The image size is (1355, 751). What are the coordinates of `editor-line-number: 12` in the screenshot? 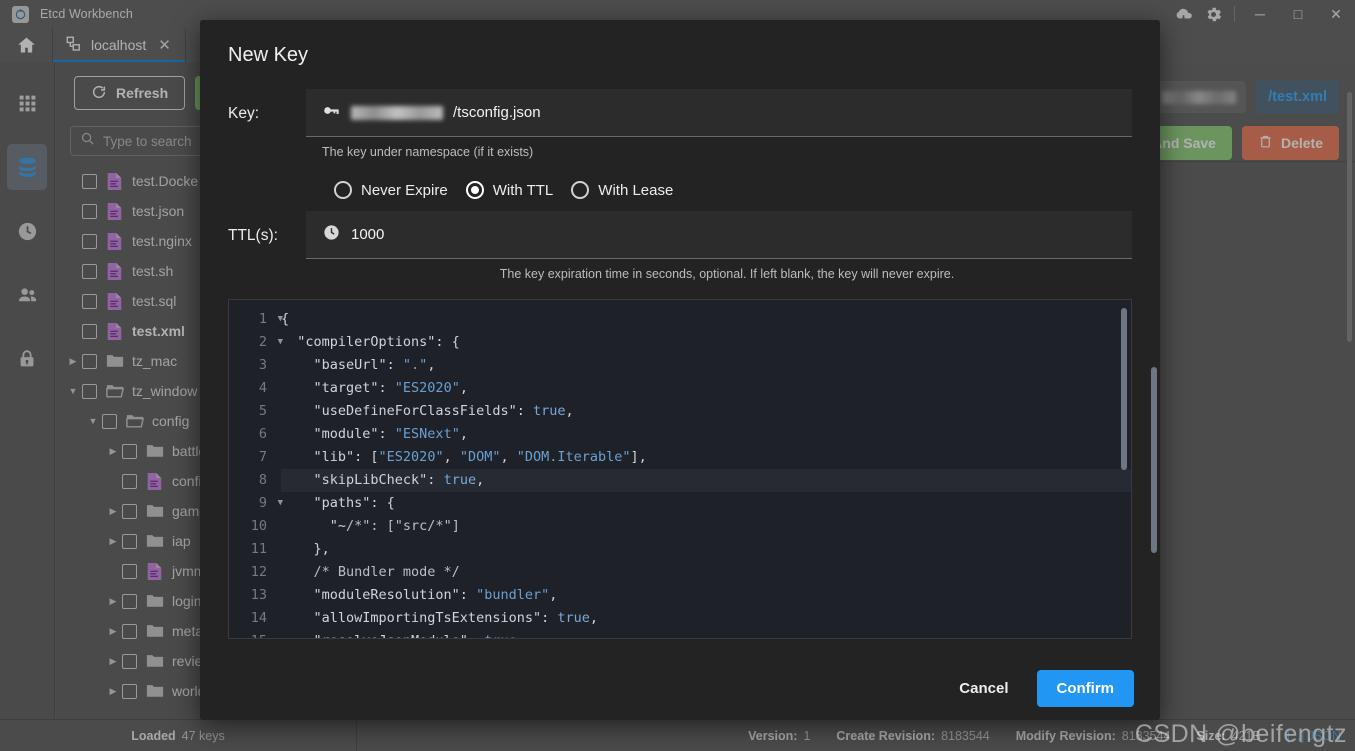 It's located at (258, 572).